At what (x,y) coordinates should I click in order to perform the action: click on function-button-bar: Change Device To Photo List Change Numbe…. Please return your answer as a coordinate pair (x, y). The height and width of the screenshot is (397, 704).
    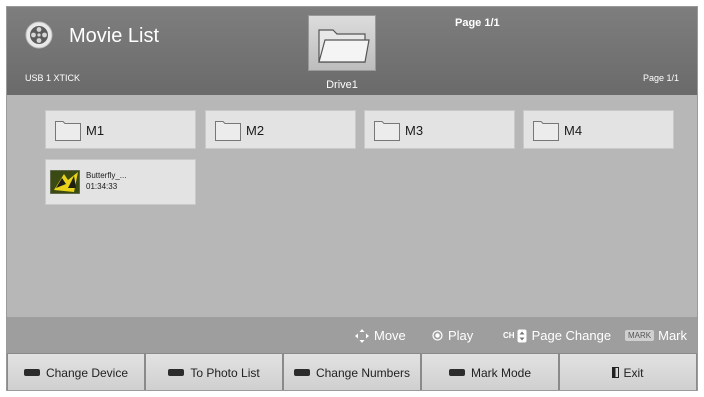
    Looking at the image, I should click on (352, 371).